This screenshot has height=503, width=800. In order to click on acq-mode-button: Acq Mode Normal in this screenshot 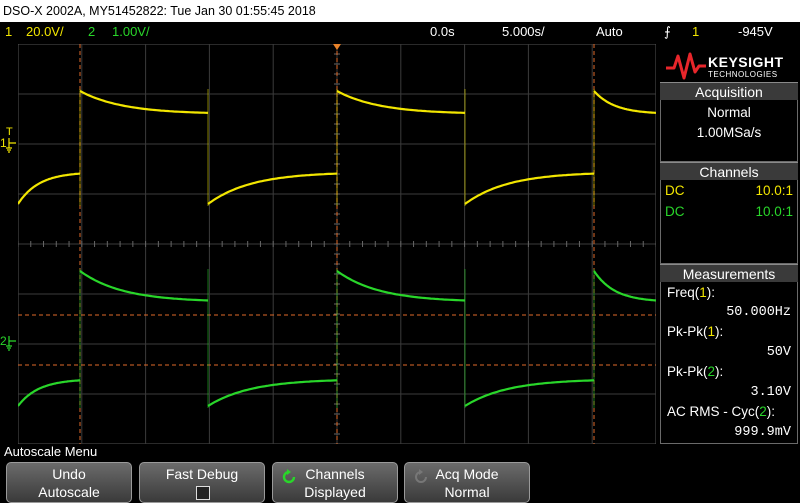, I will do `click(467, 482)`.